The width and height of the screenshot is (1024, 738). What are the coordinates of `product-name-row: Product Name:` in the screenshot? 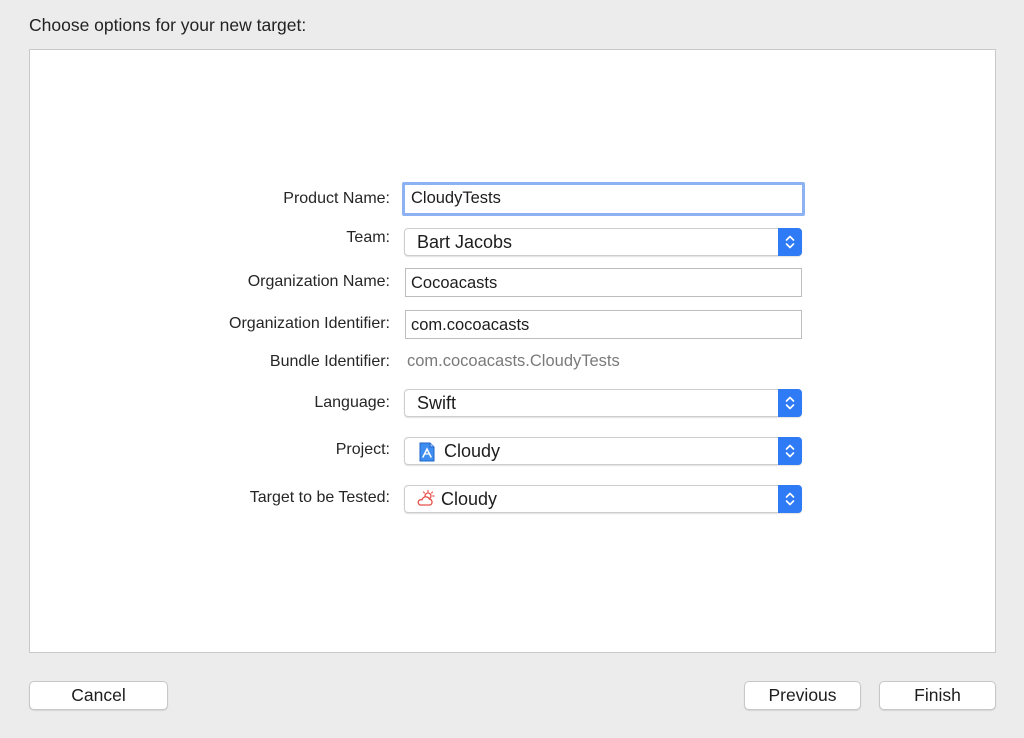 It's located at (240, 199).